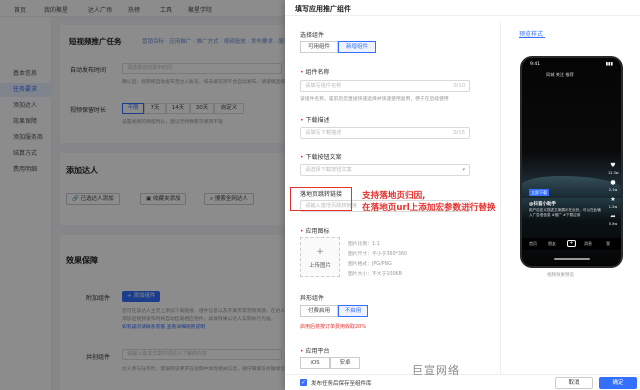 The image size is (640, 390). Describe the element at coordinates (317, 231) in the screenshot. I see `app-icon-label-text: 应用图标` at that location.